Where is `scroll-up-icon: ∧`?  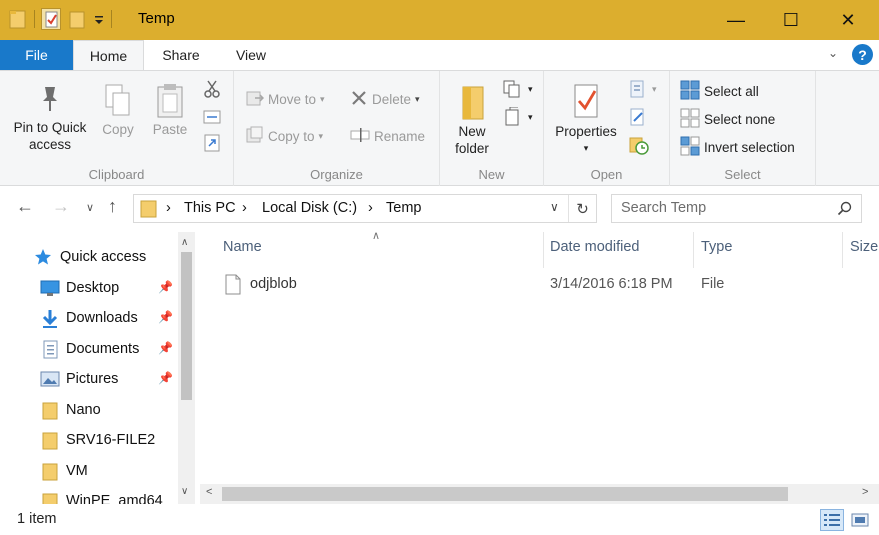 scroll-up-icon: ∧ is located at coordinates (184, 242).